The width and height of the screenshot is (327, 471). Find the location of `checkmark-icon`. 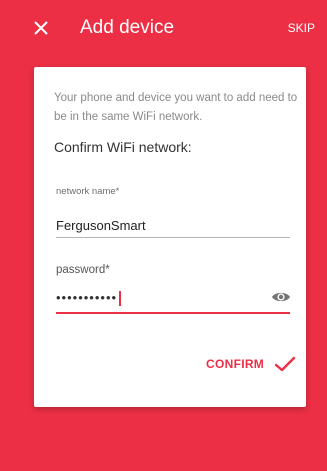

checkmark-icon is located at coordinates (285, 364).